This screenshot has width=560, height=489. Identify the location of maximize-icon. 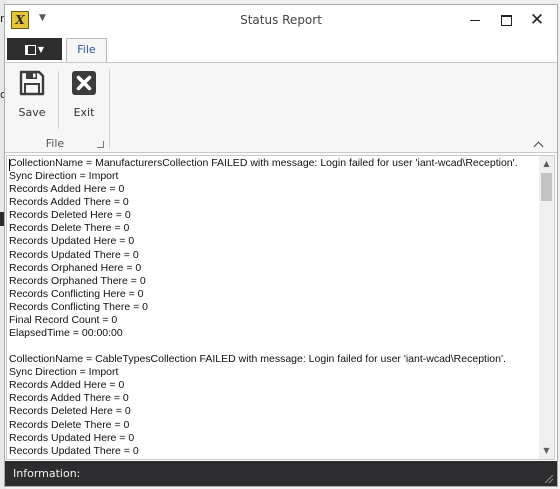
(506, 20).